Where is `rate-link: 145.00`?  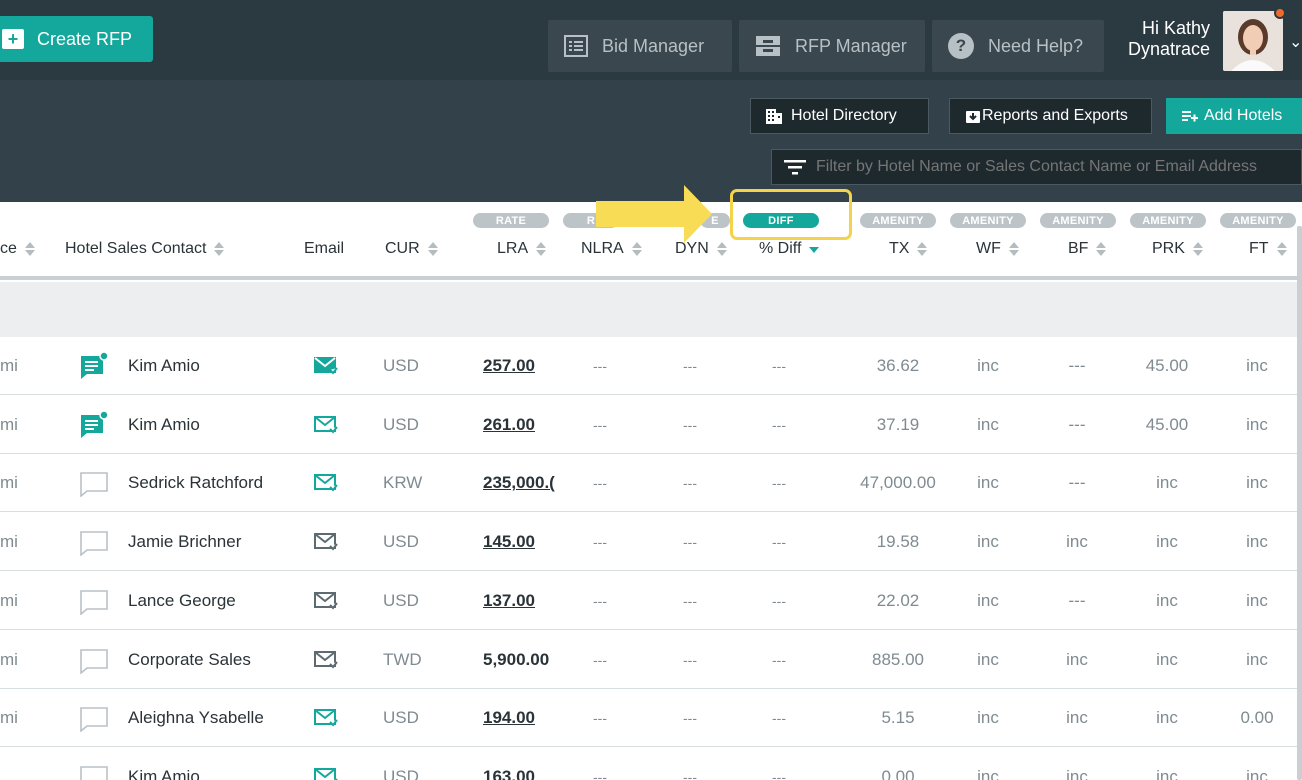
rate-link: 145.00 is located at coordinates (509, 542).